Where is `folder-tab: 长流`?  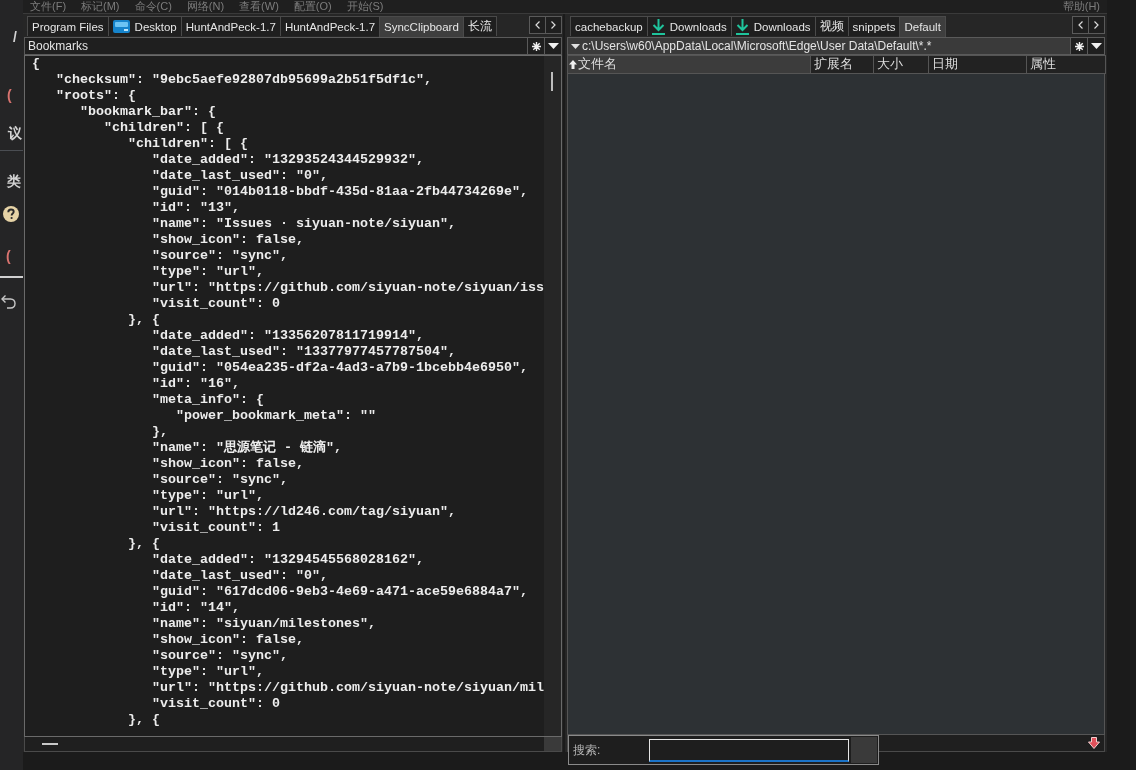
folder-tab: 长流 is located at coordinates (479, 26).